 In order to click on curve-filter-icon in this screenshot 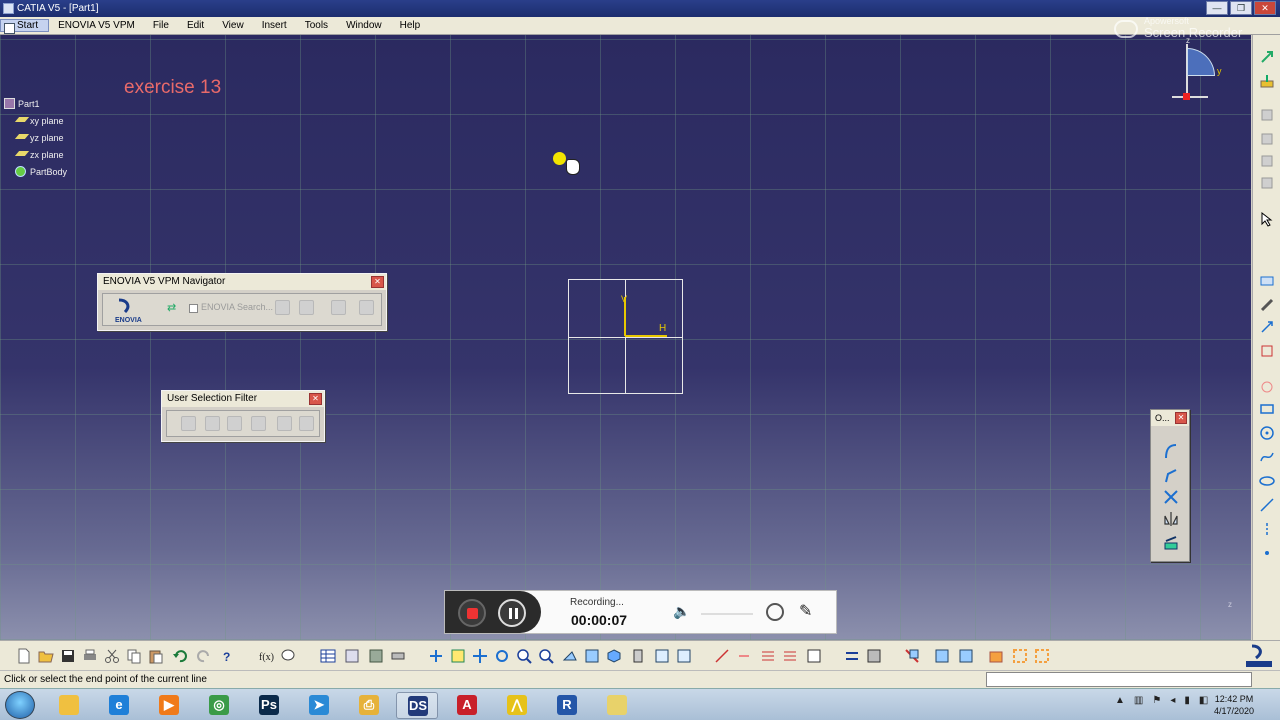, I will do `click(212, 423)`.